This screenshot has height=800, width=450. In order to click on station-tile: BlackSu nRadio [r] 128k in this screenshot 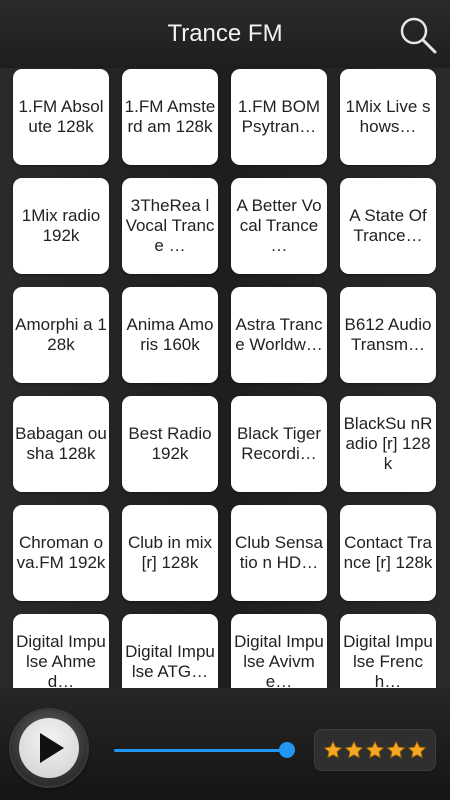, I will do `click(388, 444)`.